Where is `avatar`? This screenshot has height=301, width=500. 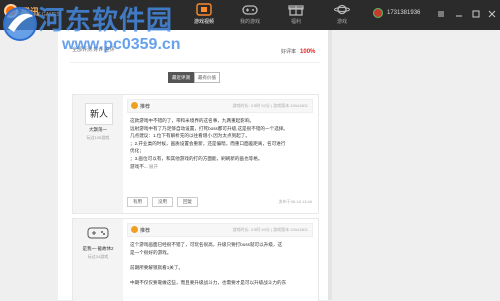 avatar is located at coordinates (378, 13).